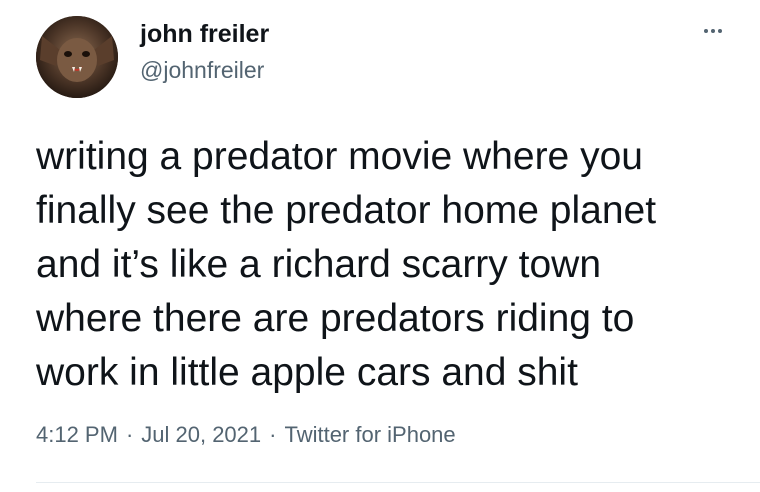  What do you see at coordinates (335, 318) in the screenshot?
I see `tweet-text-line: where there are predators riding to` at bounding box center [335, 318].